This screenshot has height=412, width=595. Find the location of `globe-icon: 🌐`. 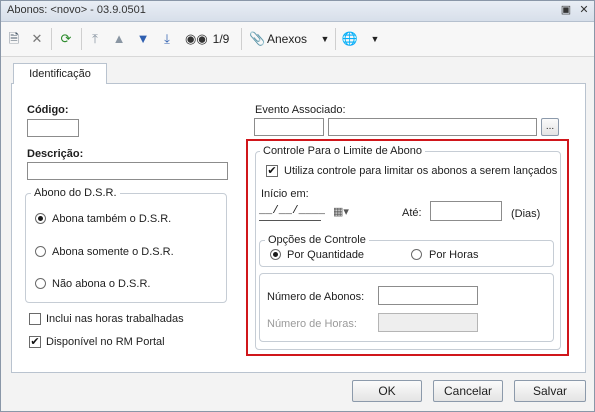

globe-icon: 🌐 is located at coordinates (350, 39).